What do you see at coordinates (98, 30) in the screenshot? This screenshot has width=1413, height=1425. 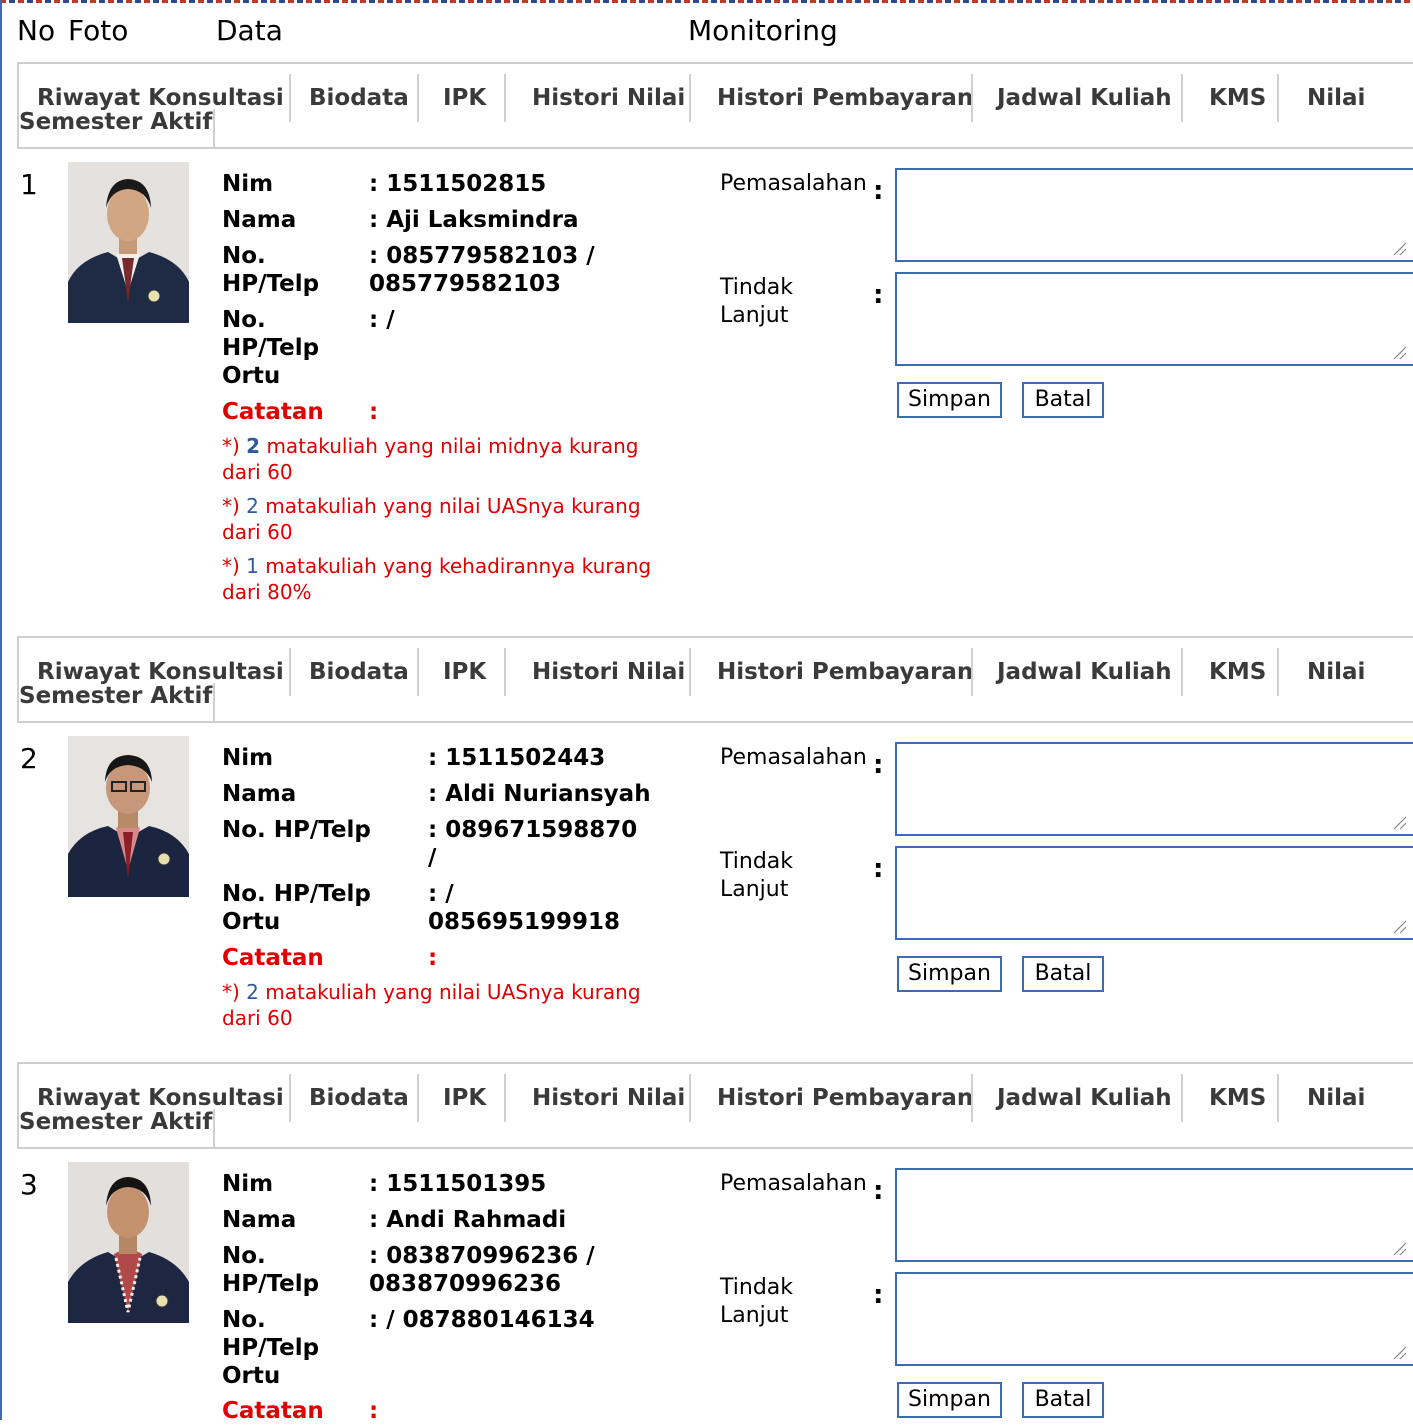 I see `header-foto: Foto` at bounding box center [98, 30].